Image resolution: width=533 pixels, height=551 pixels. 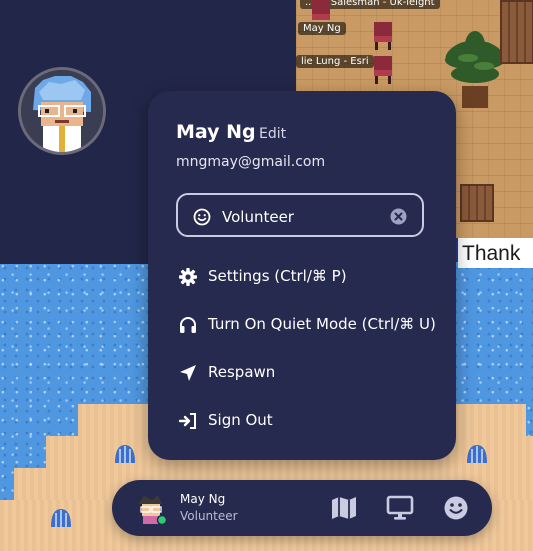 What do you see at coordinates (240, 420) in the screenshot?
I see `menu-item-label: Sign Out` at bounding box center [240, 420].